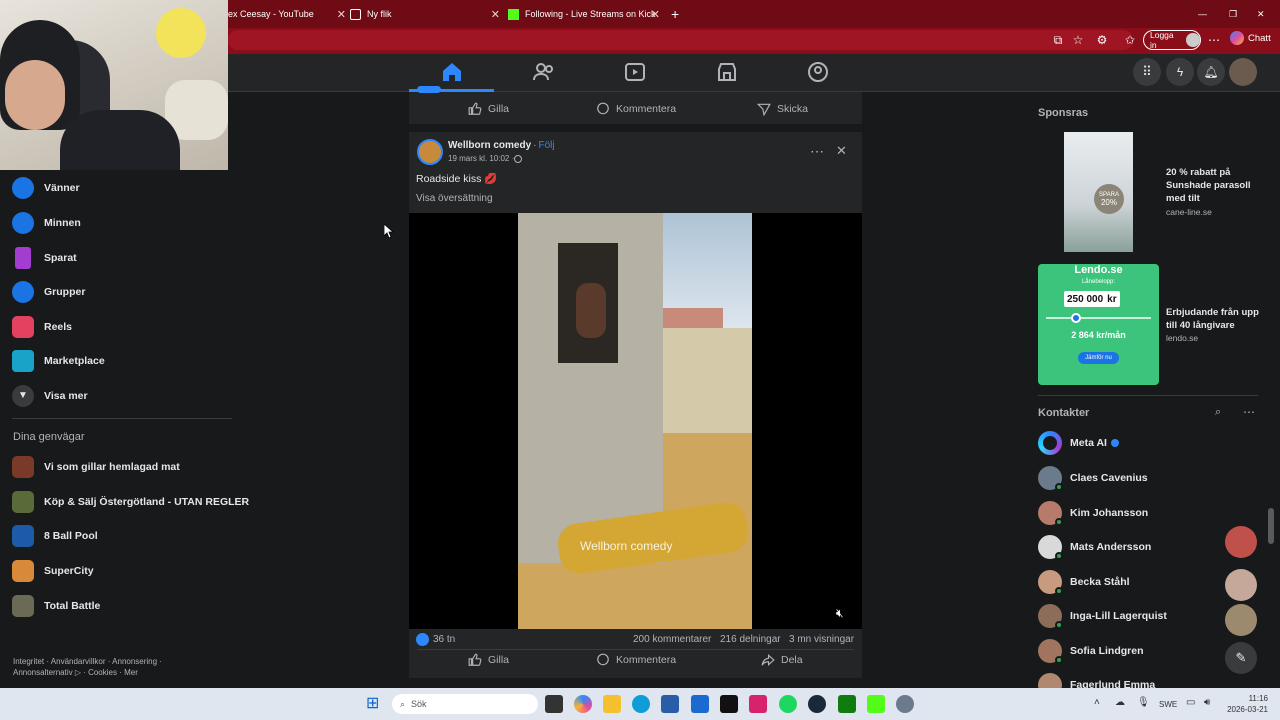 Image resolution: width=1280 pixels, height=720 pixels. Describe the element at coordinates (1084, 582) in the screenshot. I see `contact-item: Becka Ståhl` at that location.